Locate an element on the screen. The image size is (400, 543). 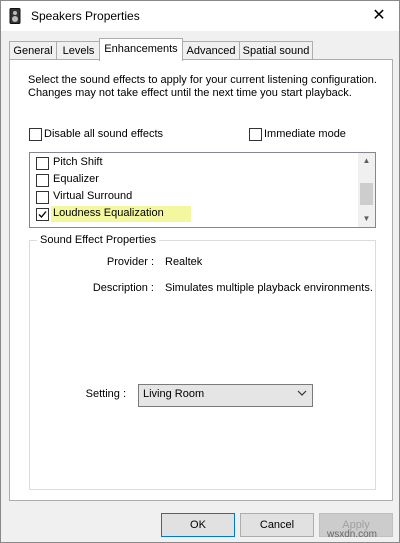
scroll-down-icon: ▼ is located at coordinates (366, 219).